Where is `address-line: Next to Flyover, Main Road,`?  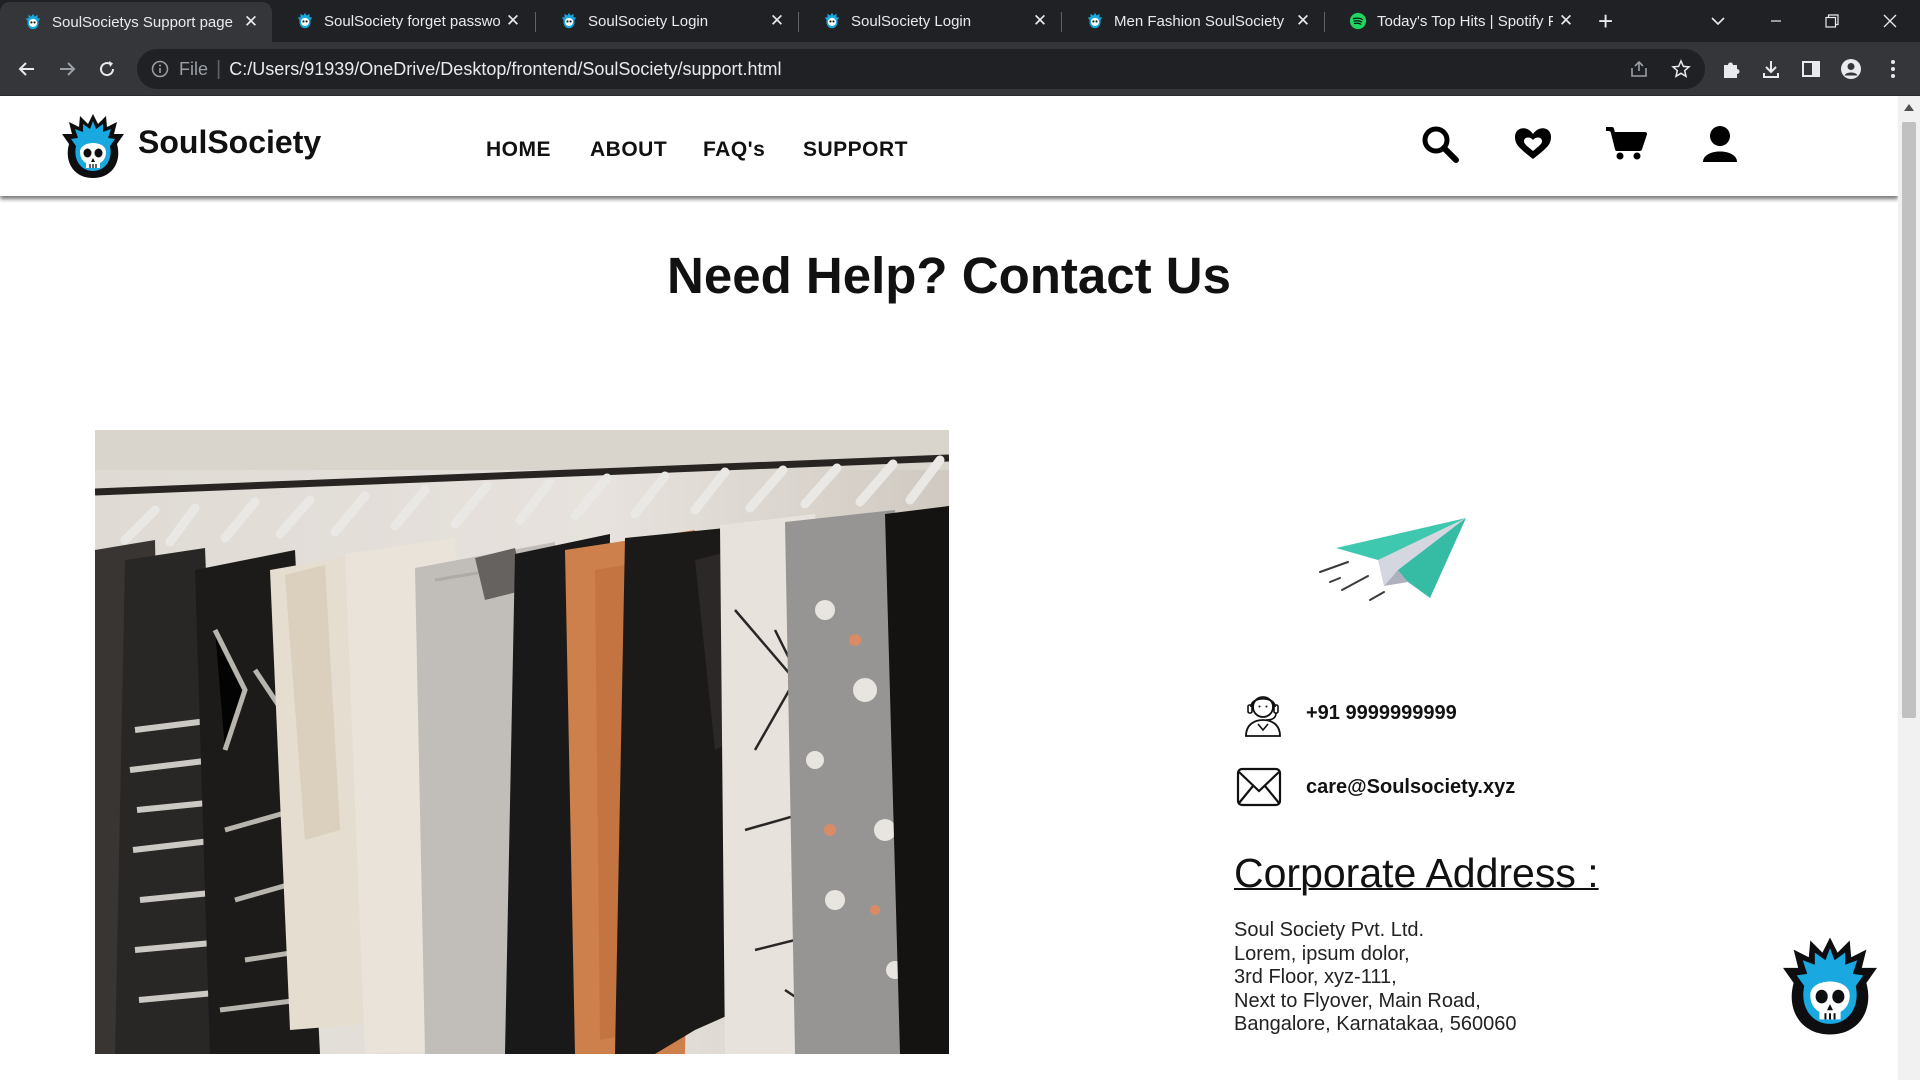
address-line: Next to Flyover, Main Road, is located at coordinates (1357, 1000).